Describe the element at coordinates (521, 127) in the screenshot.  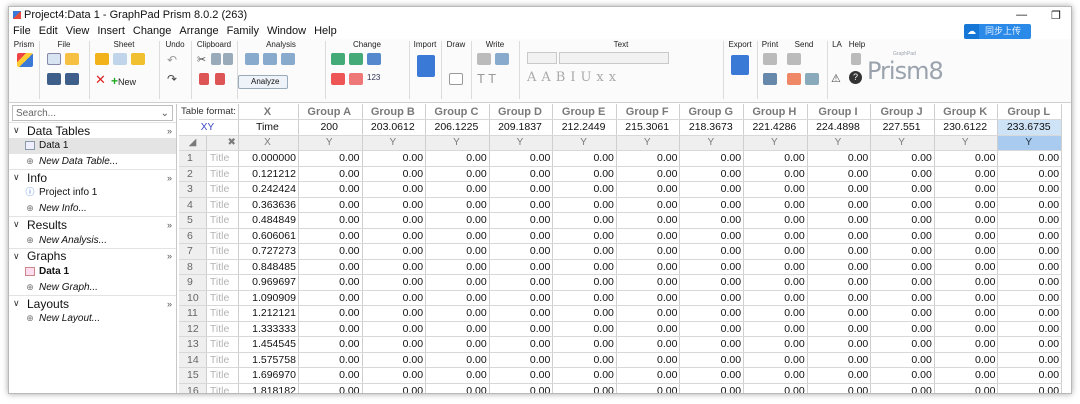
I see `column-title: 209.1837` at that location.